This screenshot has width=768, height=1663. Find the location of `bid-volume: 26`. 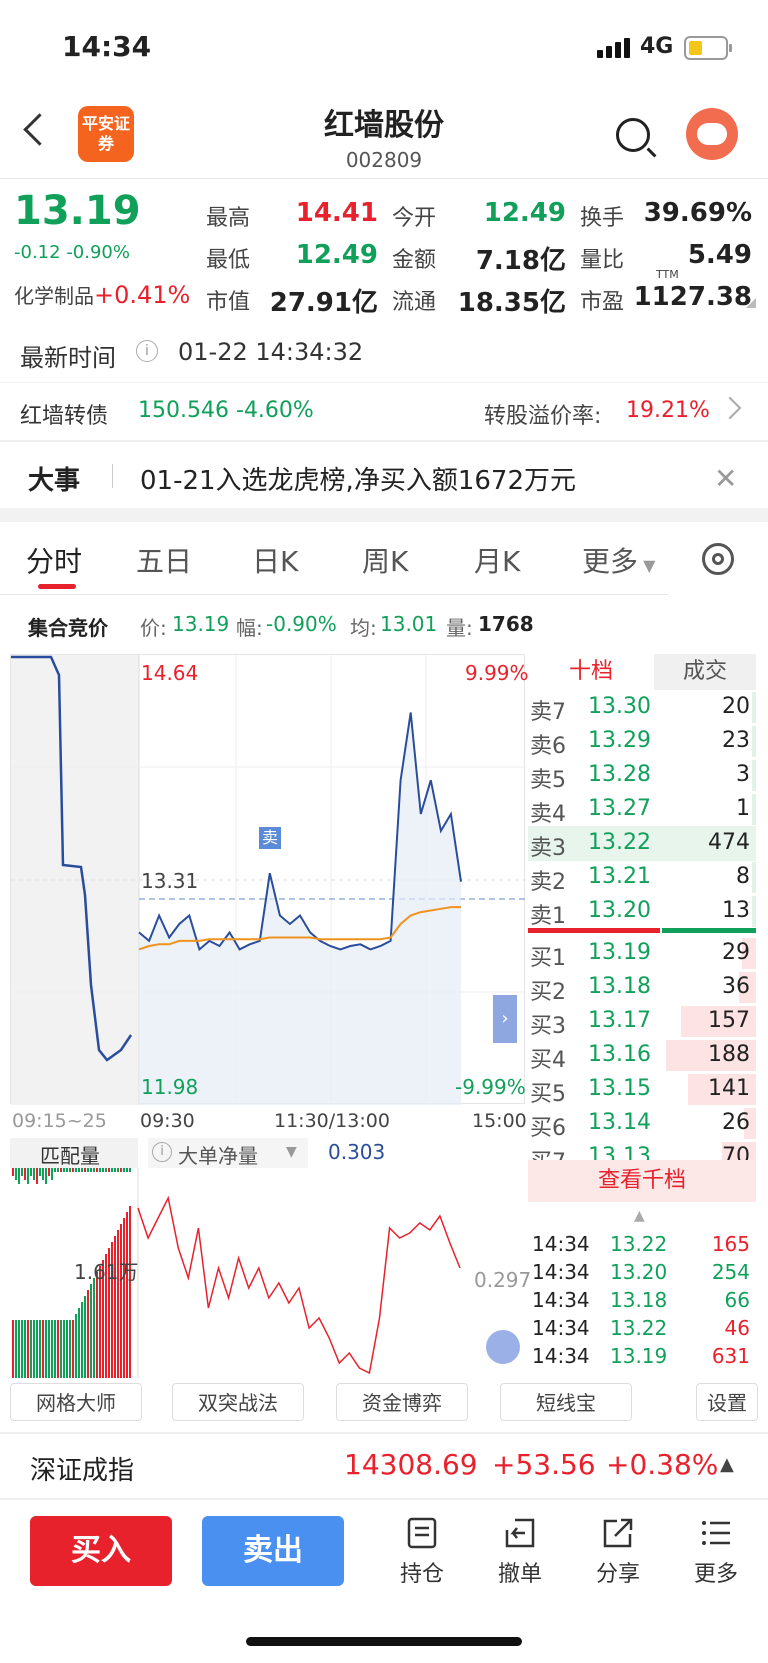

bid-volume: 26 is located at coordinates (736, 1122).